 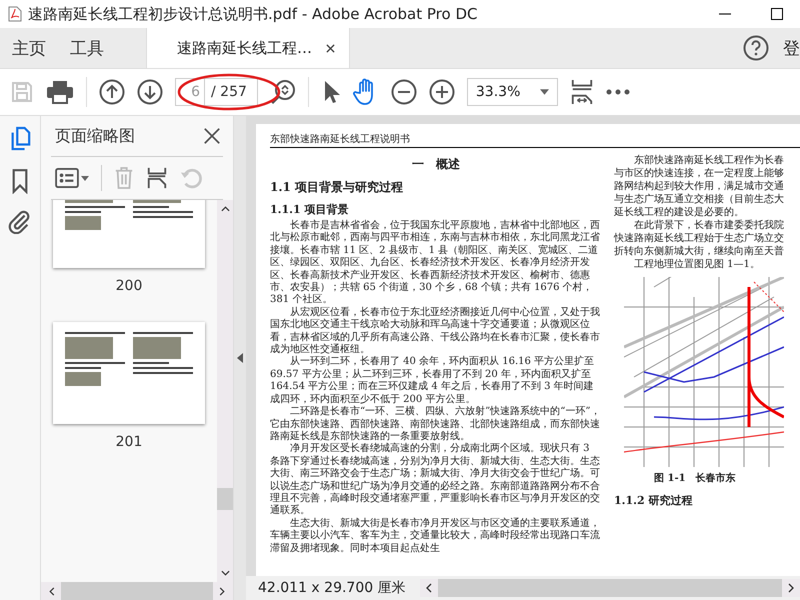 What do you see at coordinates (435, 536) in the screenshot?
I see `body-paragraph: 生态大街、新城大街是长春市净月开发区与市区交通的主要联系通道，车辆主要以小汽车、客车为主，交通量比较大，高峰时段经常出现路口车流滞留及拥堵现象。同时本项目起点处生` at bounding box center [435, 536].